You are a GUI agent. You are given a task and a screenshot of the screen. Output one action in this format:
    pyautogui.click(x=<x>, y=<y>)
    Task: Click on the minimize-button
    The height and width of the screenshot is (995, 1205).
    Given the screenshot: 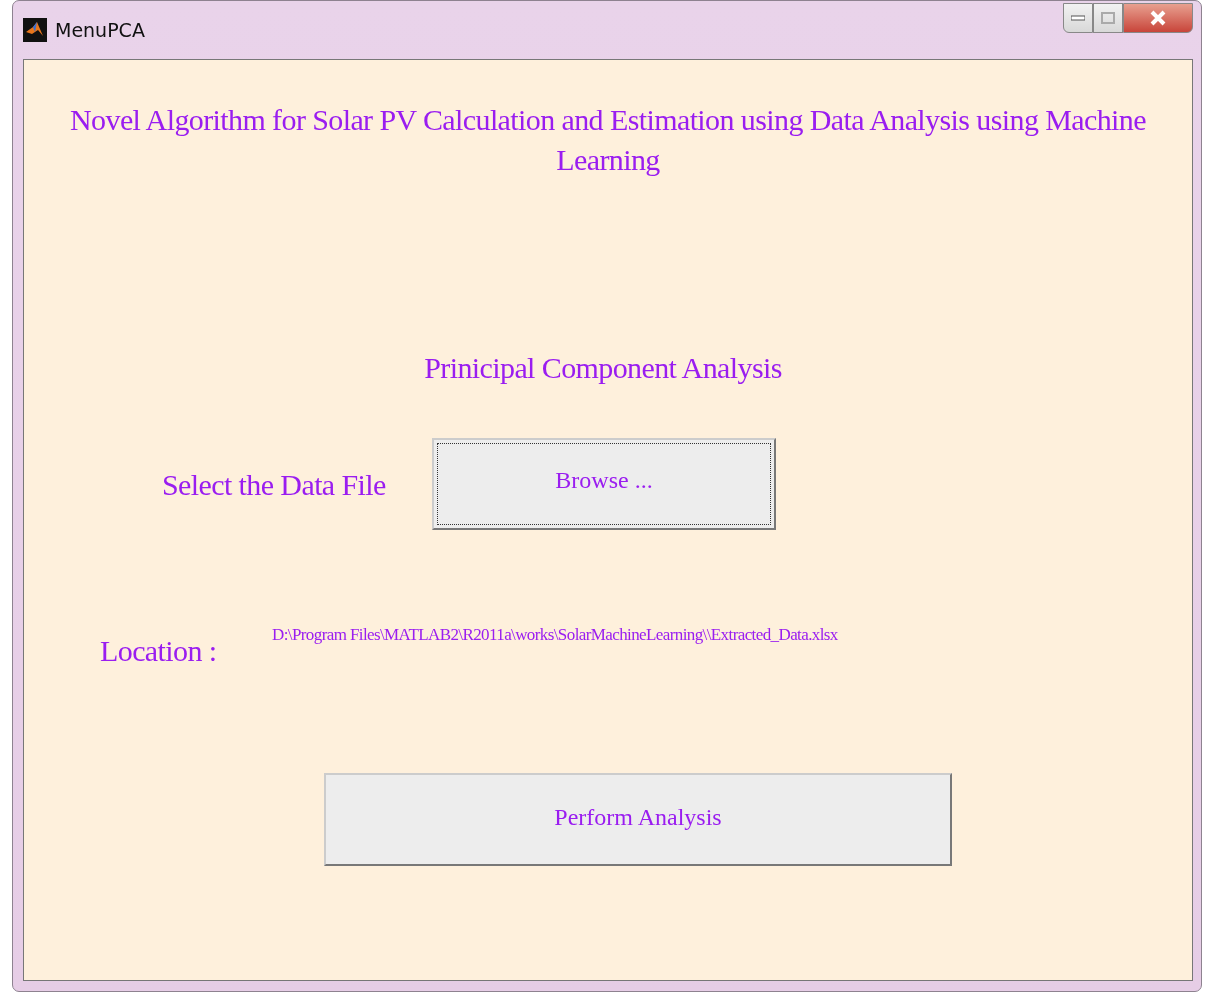 What is the action you would take?
    pyautogui.click(x=1078, y=18)
    